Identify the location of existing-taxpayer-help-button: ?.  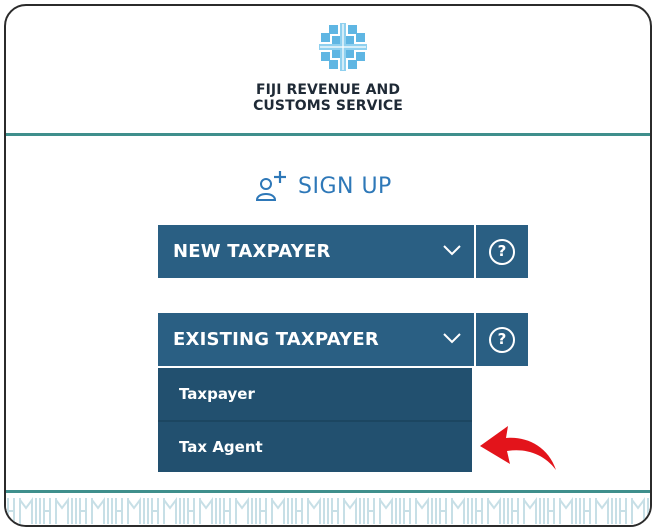
(502, 339).